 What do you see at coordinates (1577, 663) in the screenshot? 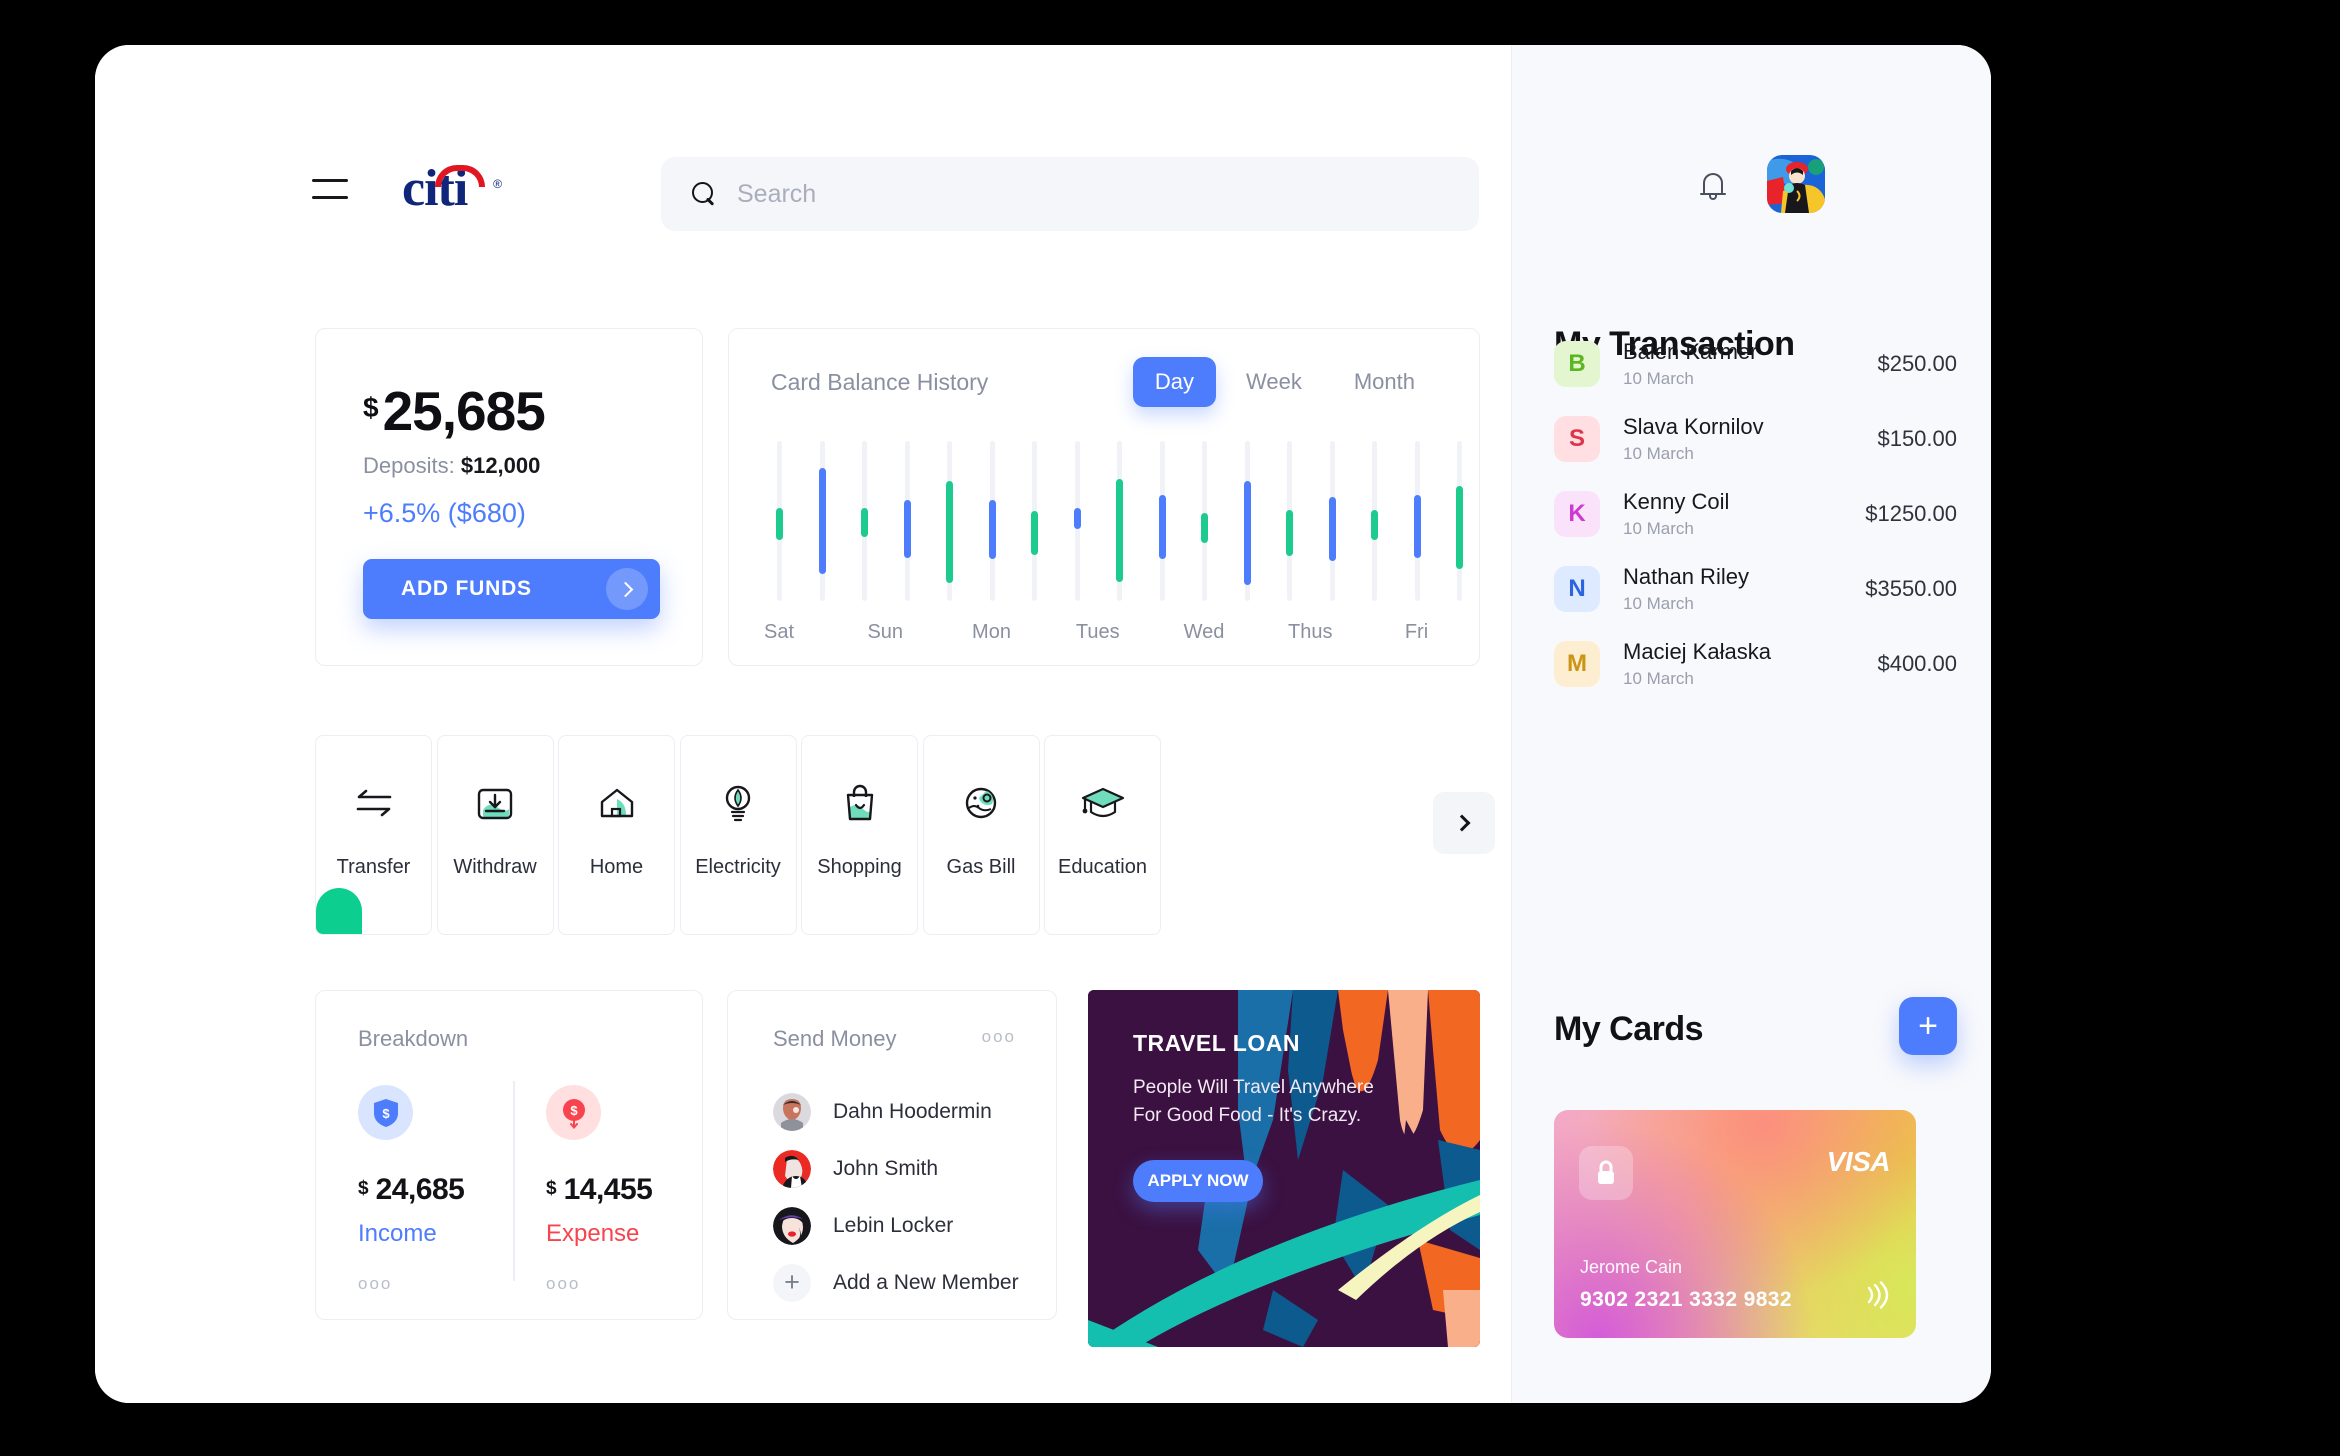
I see `transaction-avatar: M` at bounding box center [1577, 663].